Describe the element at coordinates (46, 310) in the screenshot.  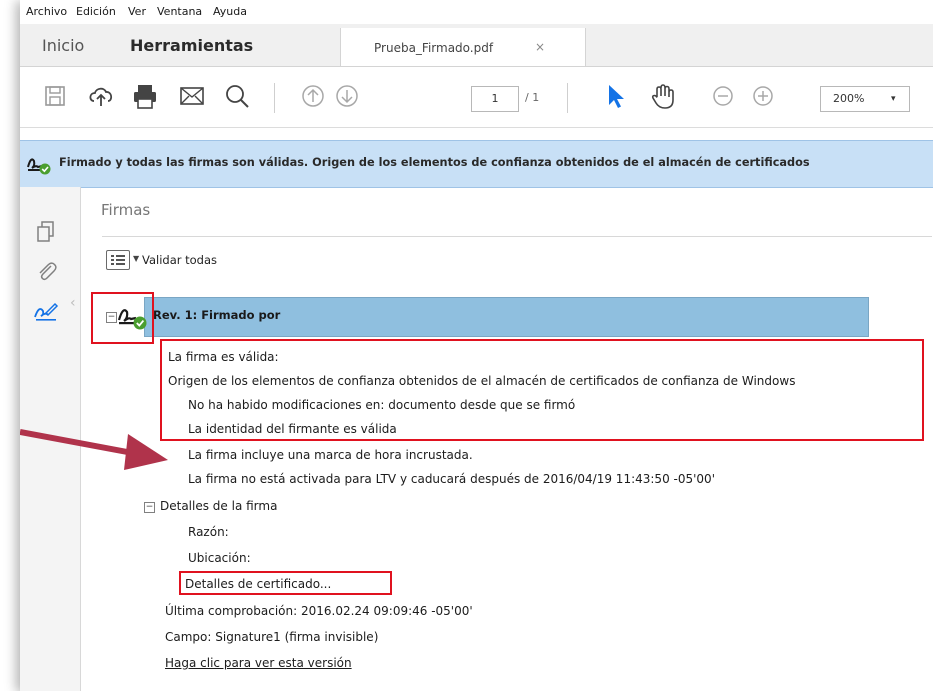
I see `signature-icon` at that location.